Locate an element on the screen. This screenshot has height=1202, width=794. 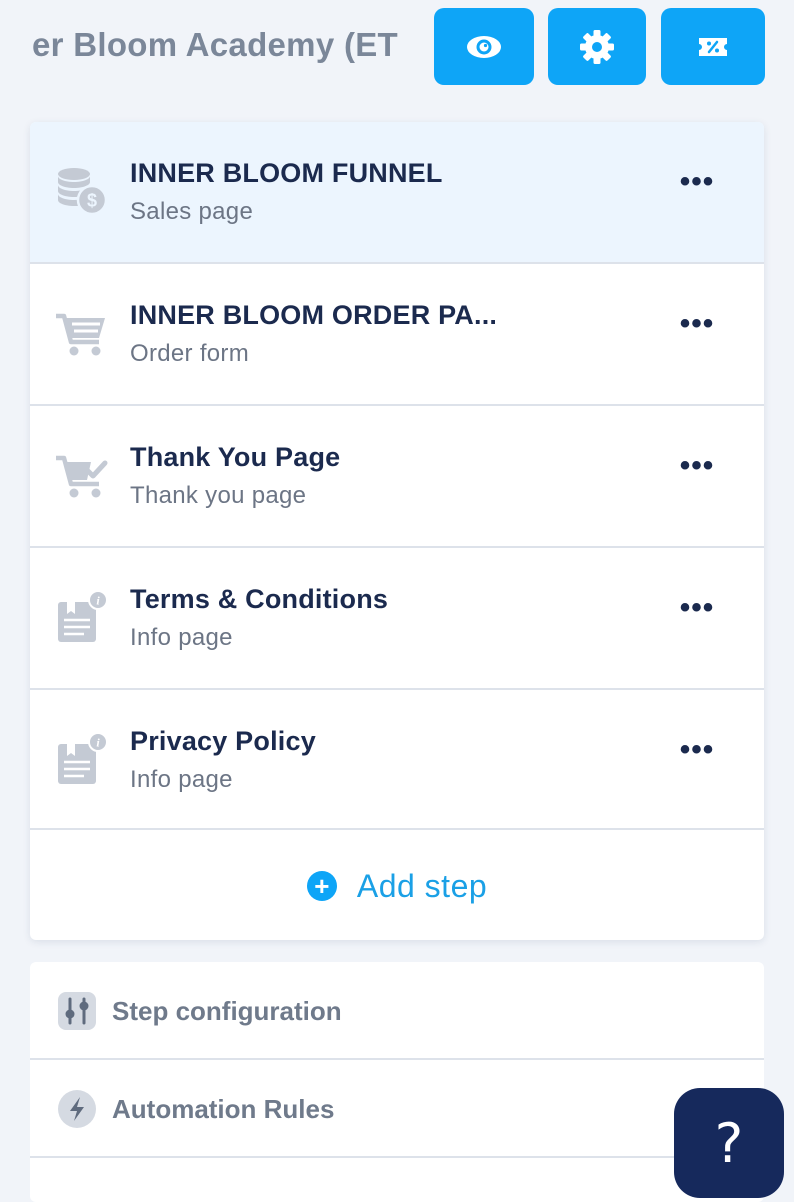
help-button: ? is located at coordinates (729, 1143).